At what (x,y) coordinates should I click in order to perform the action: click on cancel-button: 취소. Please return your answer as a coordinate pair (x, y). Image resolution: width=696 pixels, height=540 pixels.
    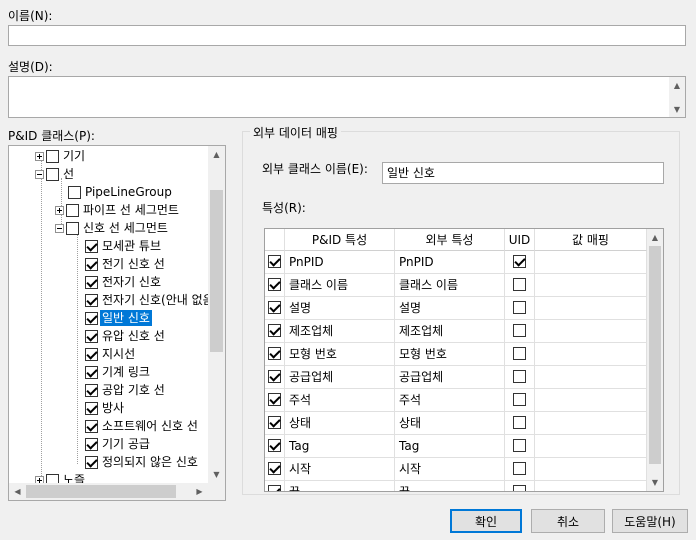
    Looking at the image, I should click on (568, 521).